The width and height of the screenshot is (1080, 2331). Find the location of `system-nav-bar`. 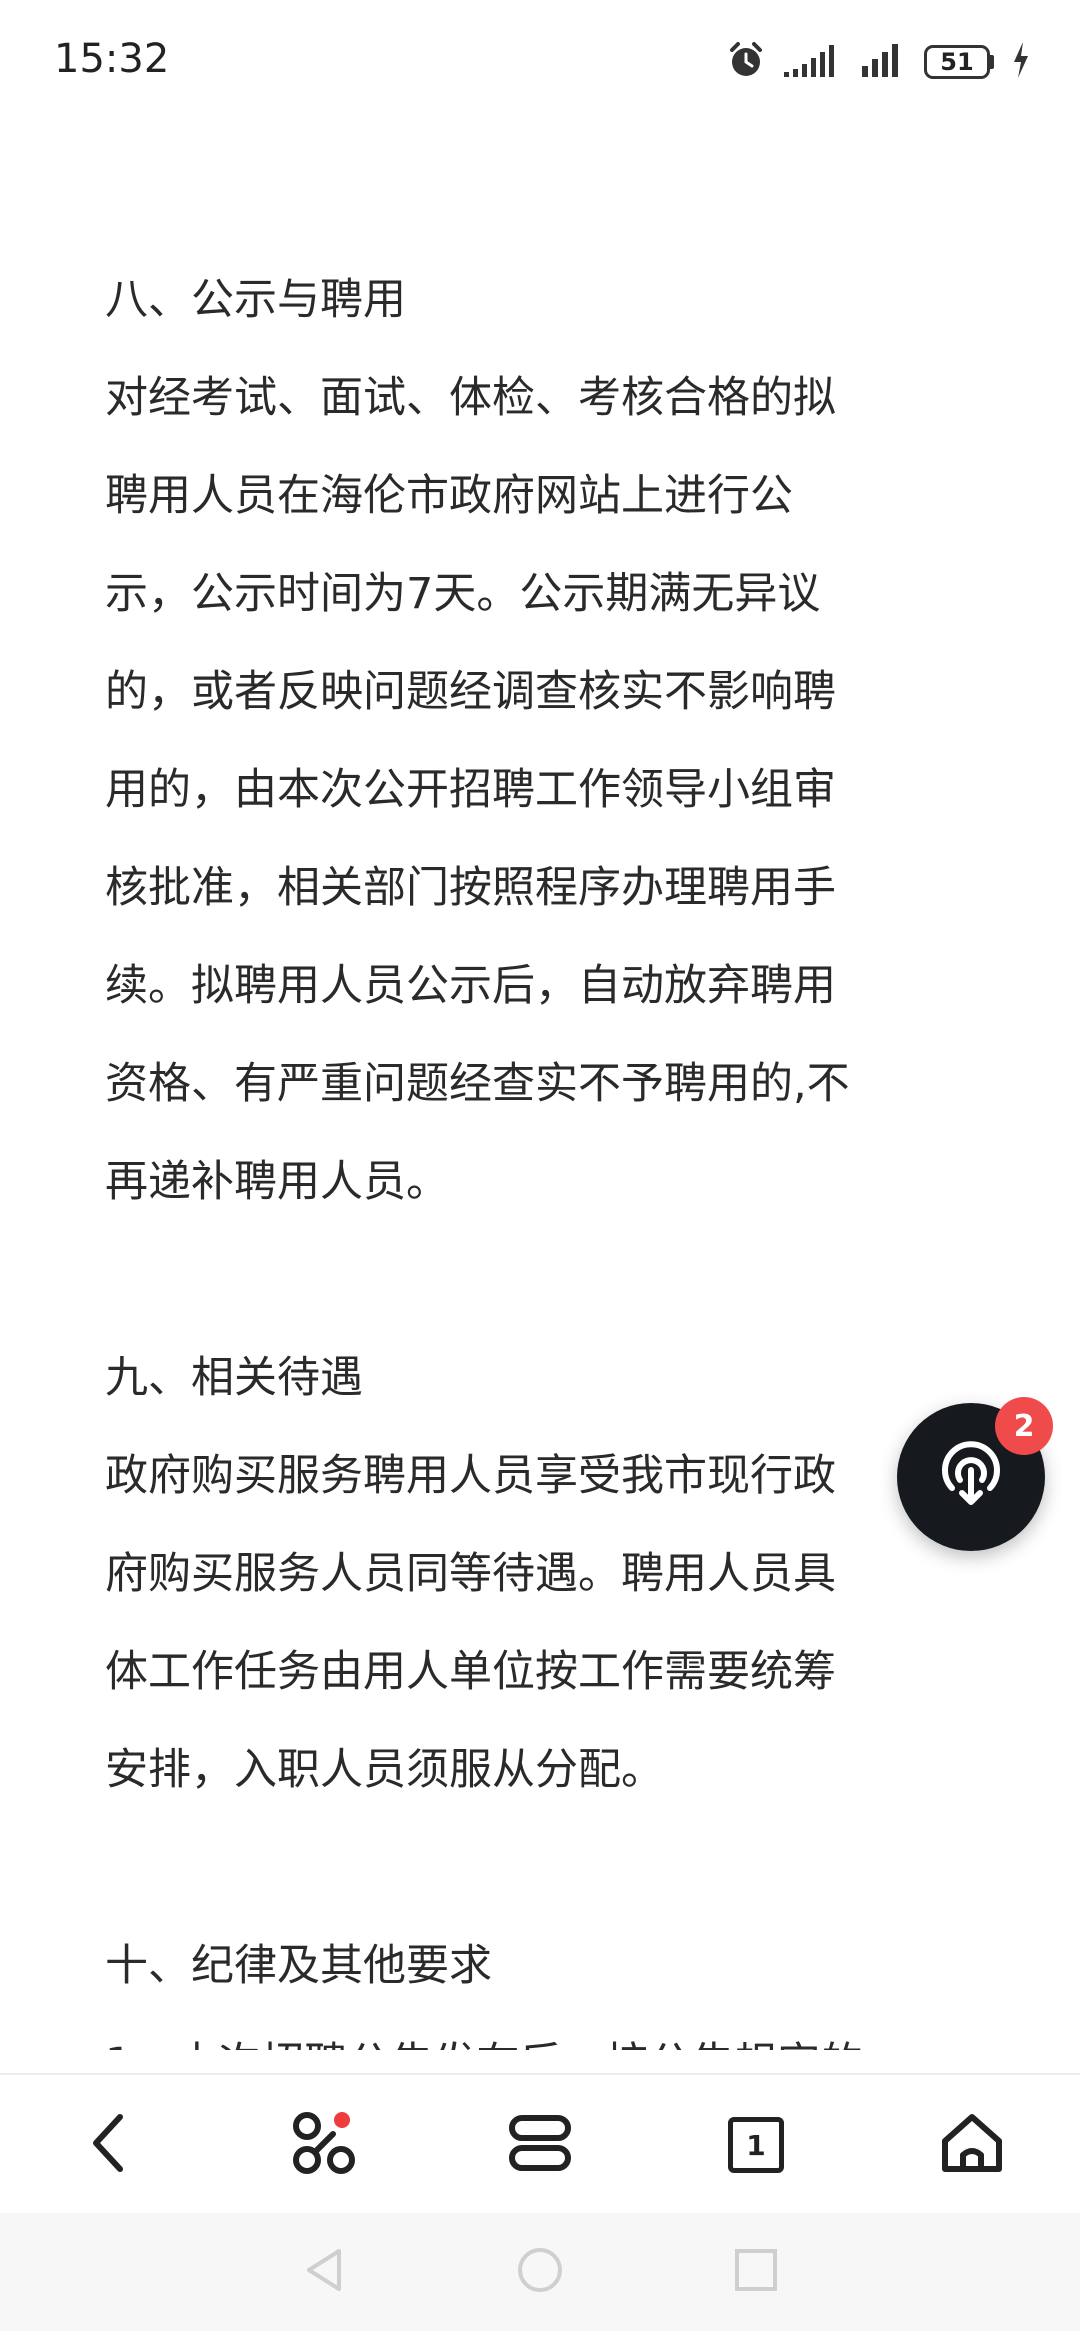

system-nav-bar is located at coordinates (540, 2272).